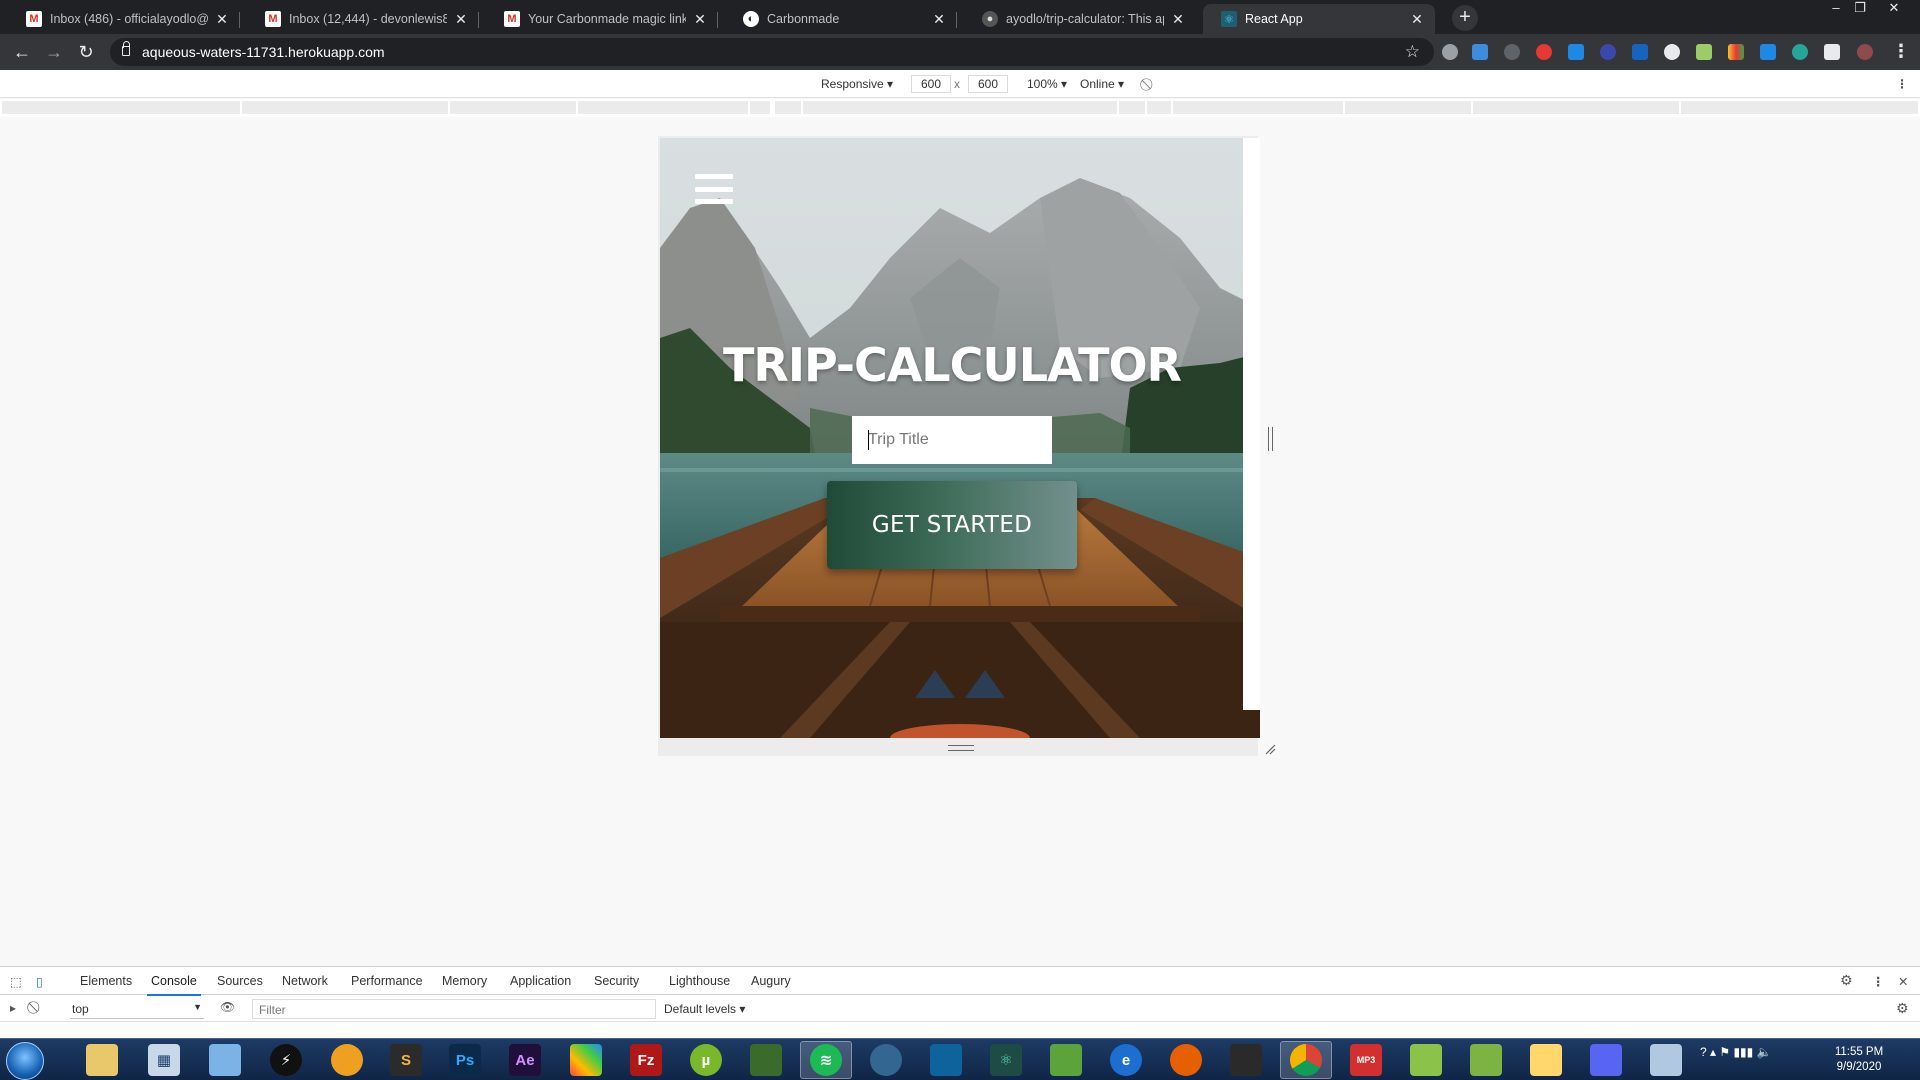 Image resolution: width=1920 pixels, height=1080 pixels. Describe the element at coordinates (227, 1007) in the screenshot. I see `eye-icon: 👁` at that location.